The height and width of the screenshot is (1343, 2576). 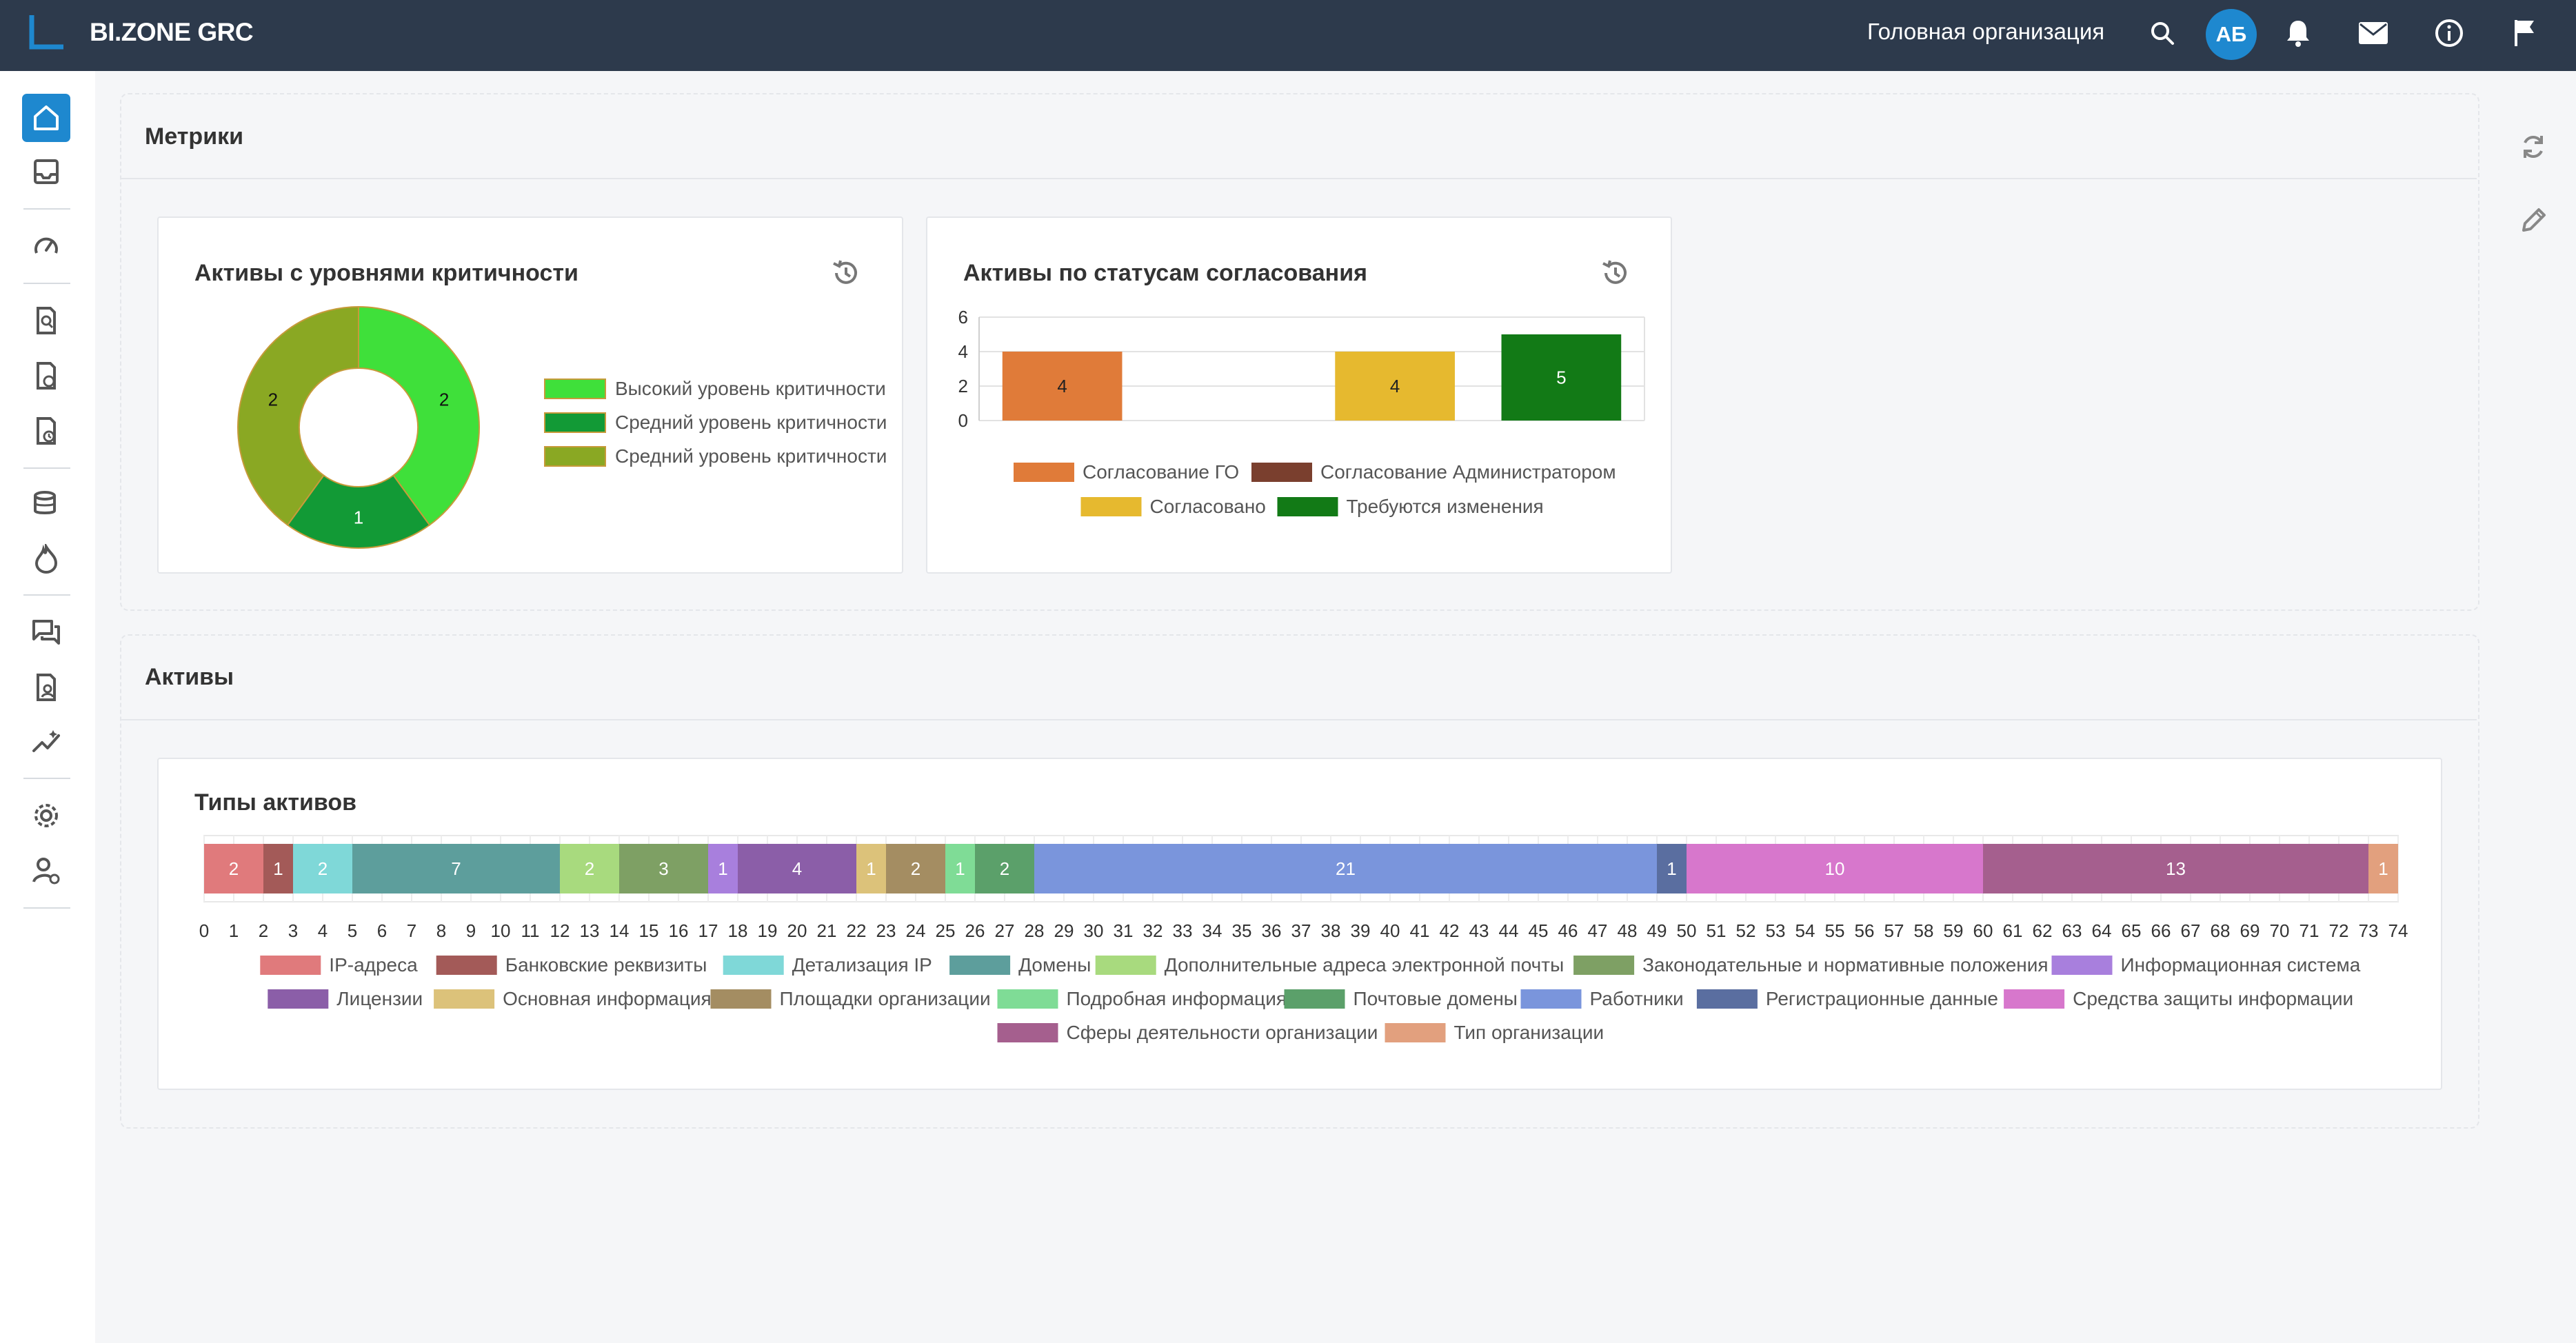 What do you see at coordinates (606, 965) in the screenshot?
I see `legend-label: Банковские реквизиты` at bounding box center [606, 965].